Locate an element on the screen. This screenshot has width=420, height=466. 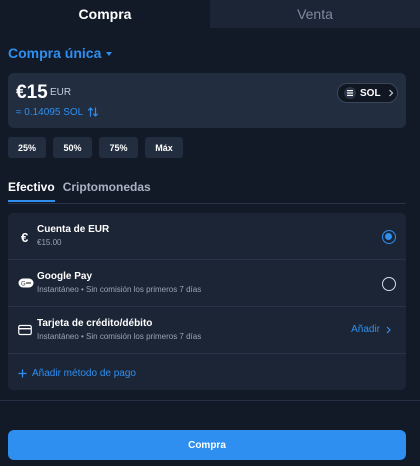
amount-currency: EUR is located at coordinates (61, 92).